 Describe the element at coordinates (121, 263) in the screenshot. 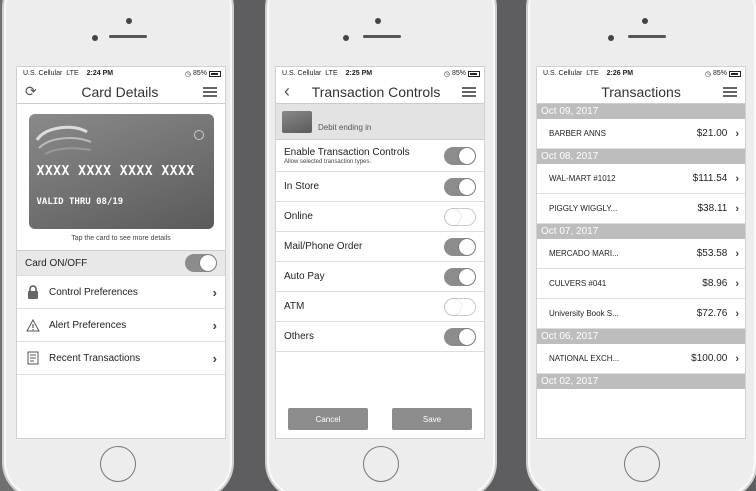

I see `card-onoff-row: Card ON/OFF` at that location.